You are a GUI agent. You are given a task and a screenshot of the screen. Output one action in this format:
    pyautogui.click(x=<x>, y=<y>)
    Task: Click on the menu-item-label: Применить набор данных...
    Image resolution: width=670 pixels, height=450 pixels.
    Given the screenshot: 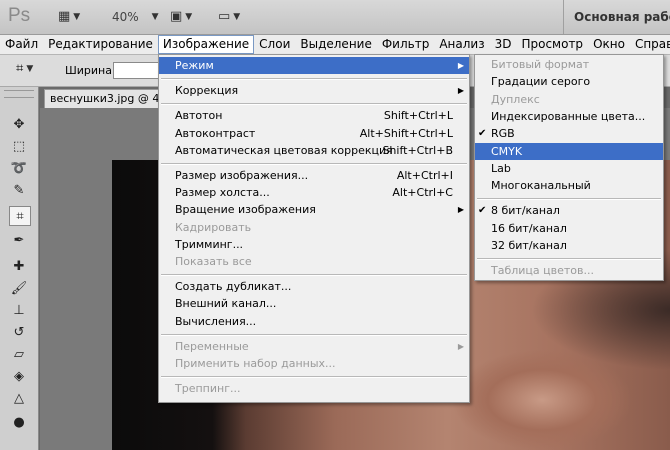 What is the action you would take?
    pyautogui.click(x=255, y=363)
    